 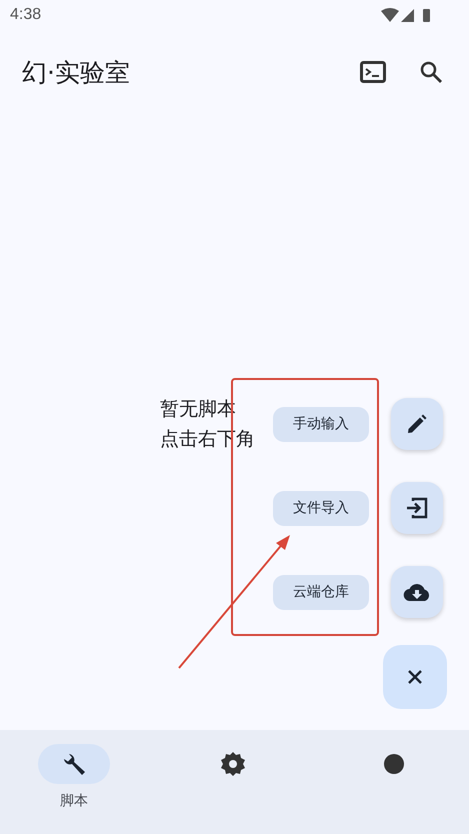 What do you see at coordinates (76, 72) in the screenshot?
I see `app-title: 幻·实验室` at bounding box center [76, 72].